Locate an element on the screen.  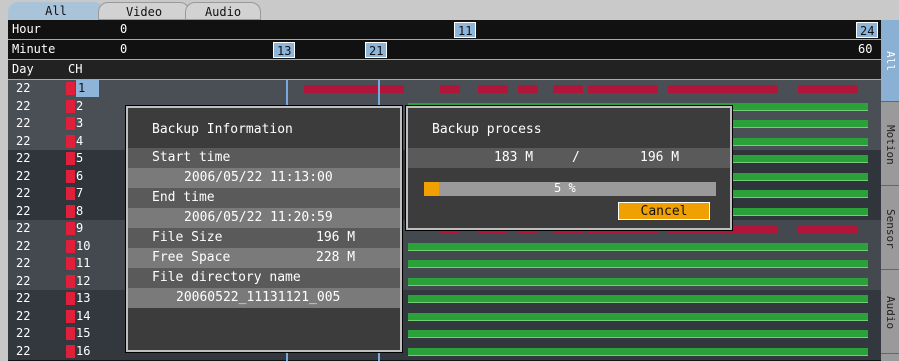
channel-number: 13 is located at coordinates (83, 298).